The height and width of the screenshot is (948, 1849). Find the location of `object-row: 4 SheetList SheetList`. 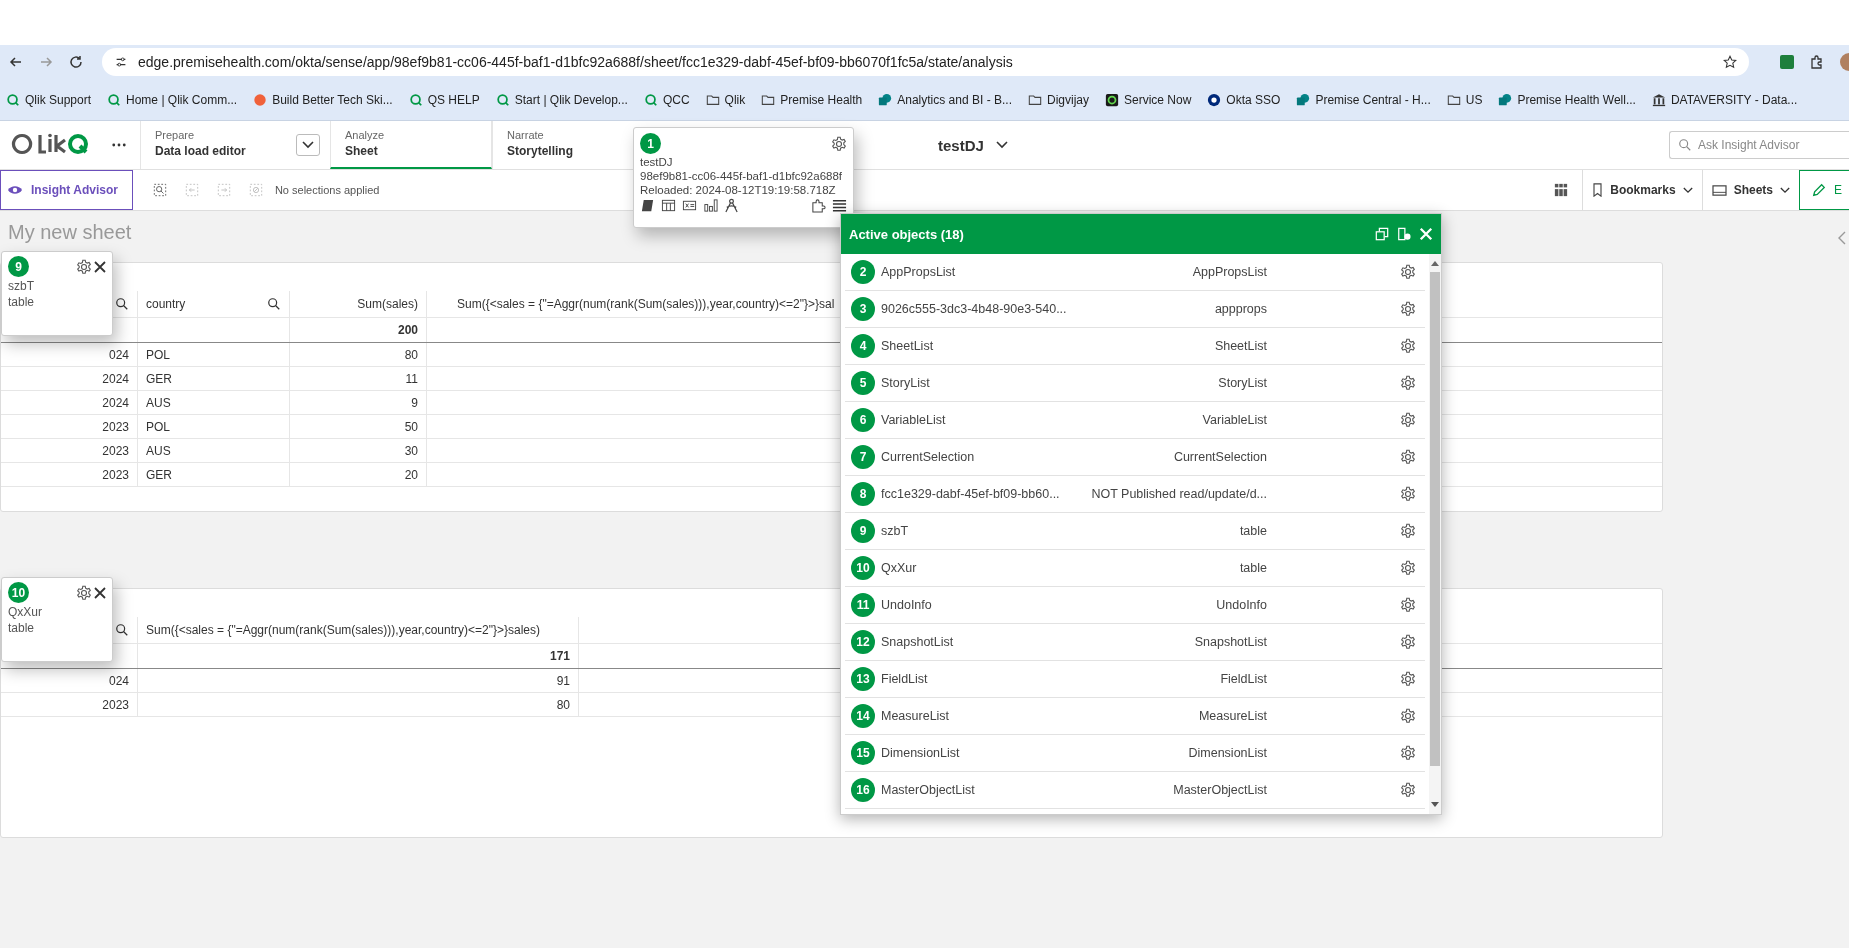

object-row: 4 SheetList SheetList is located at coordinates (1135, 346).